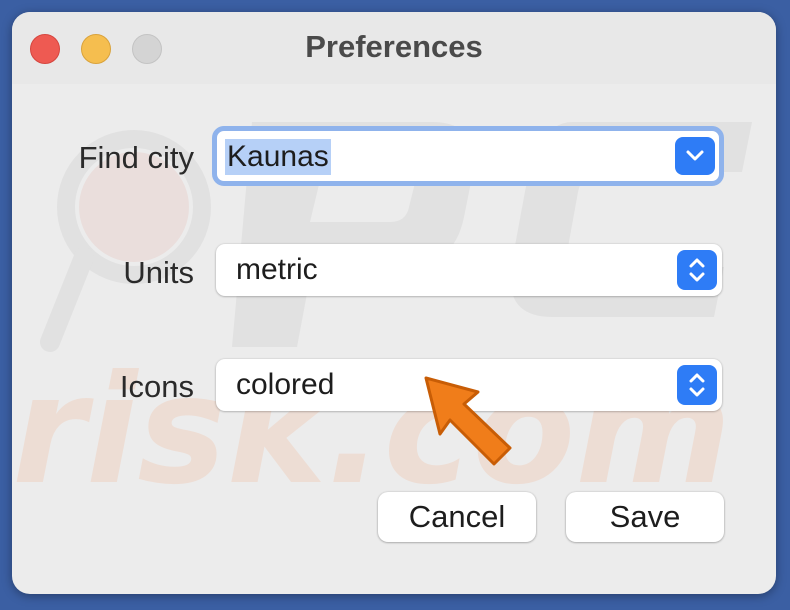  I want to click on units-stepper, so click(697, 270).